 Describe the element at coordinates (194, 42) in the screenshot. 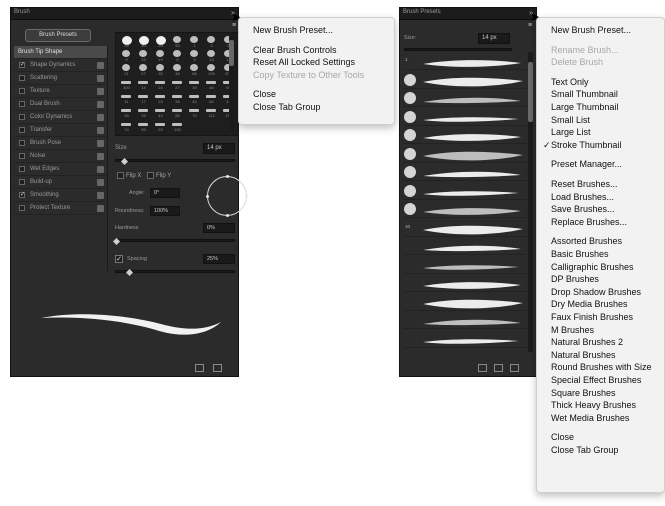

I see `brush-tip: 1` at that location.